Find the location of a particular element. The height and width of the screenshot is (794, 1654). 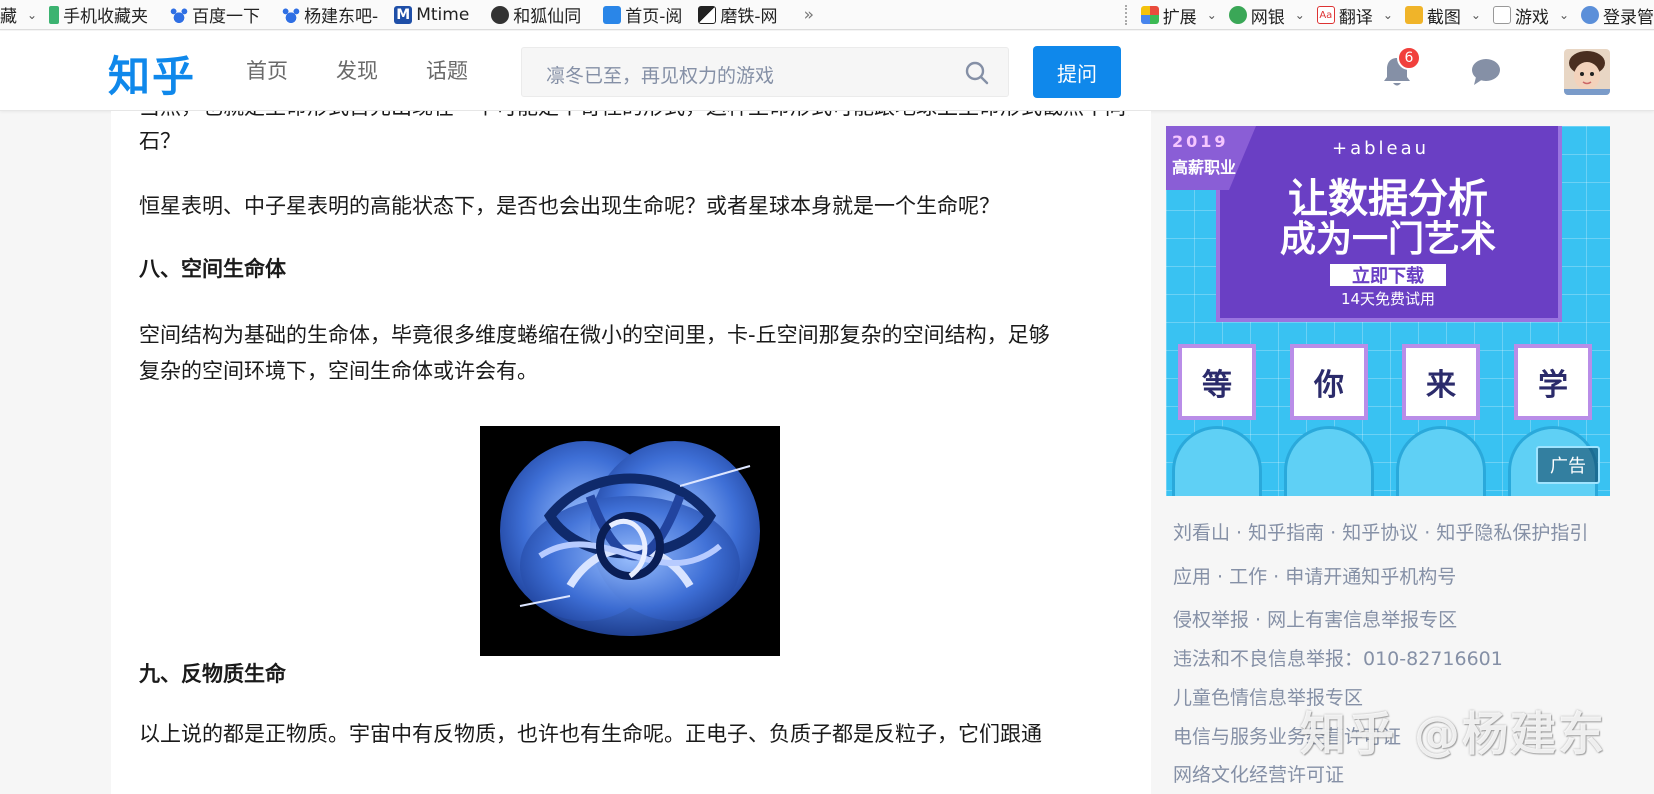

bank-button: 网银 ⌄ is located at coordinates (1267, 14).